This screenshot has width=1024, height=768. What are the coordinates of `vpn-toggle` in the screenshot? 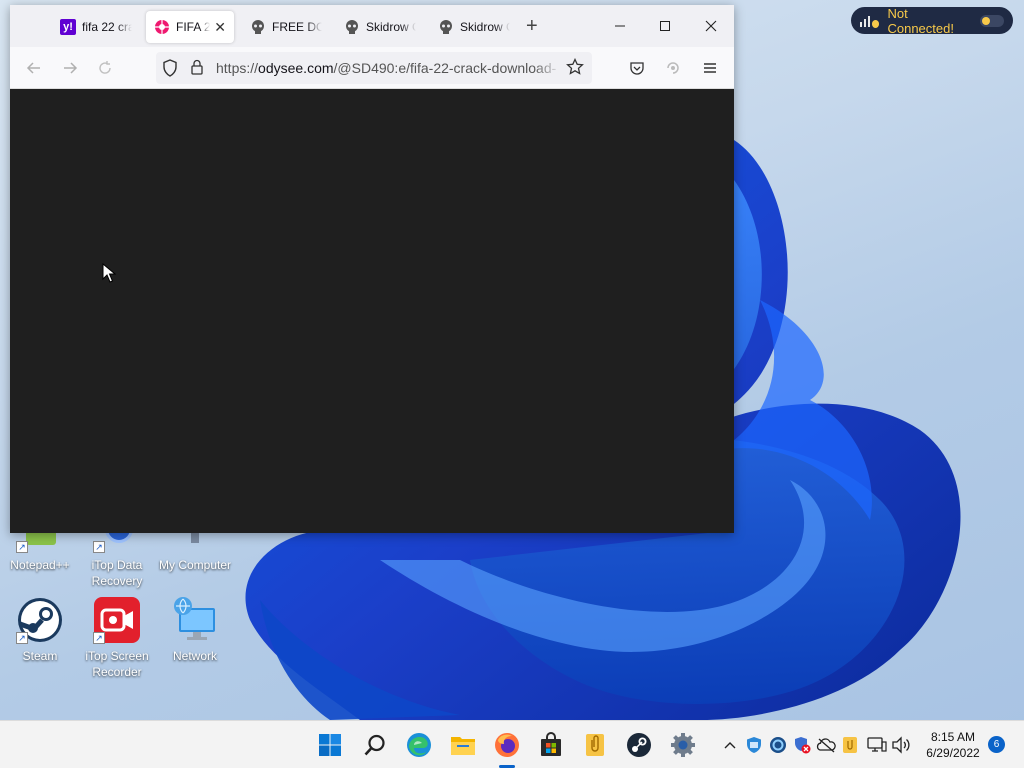 It's located at (991, 20).